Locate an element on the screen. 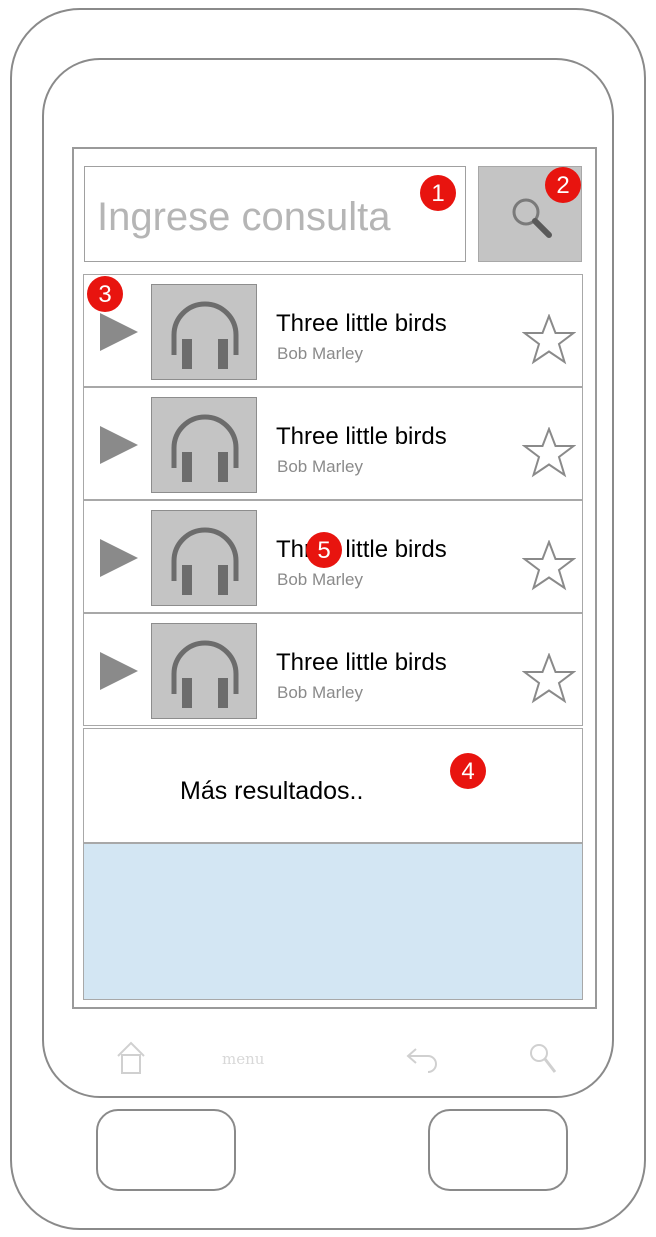  soft-keys-bar: menu is located at coordinates (328, 1065).